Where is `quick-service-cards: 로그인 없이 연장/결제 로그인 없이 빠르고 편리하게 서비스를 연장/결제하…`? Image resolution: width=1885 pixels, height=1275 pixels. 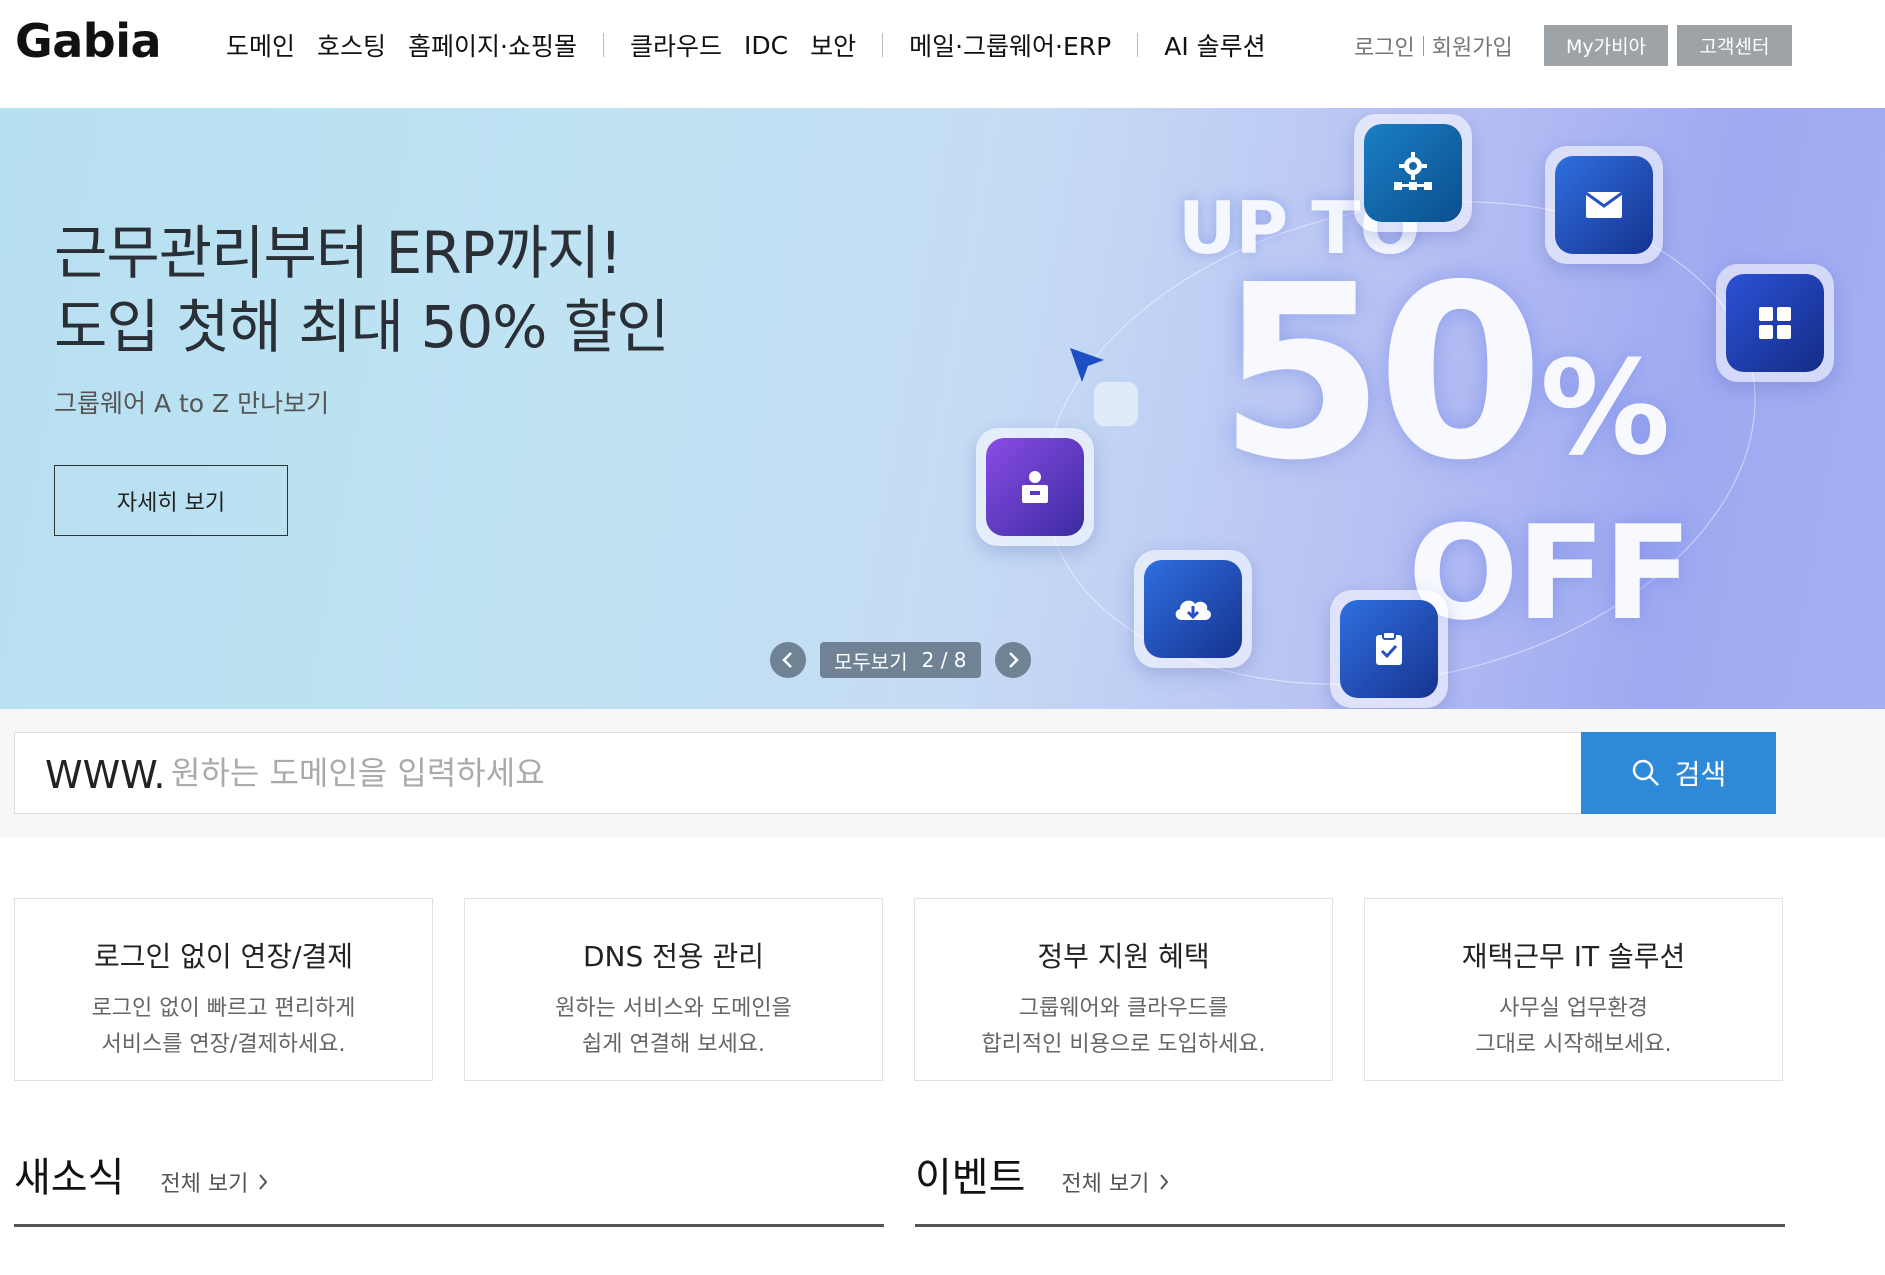 quick-service-cards: 로그인 없이 연장/결제 로그인 없이 빠르고 편리하게 서비스를 연장/결제하… is located at coordinates (898, 989).